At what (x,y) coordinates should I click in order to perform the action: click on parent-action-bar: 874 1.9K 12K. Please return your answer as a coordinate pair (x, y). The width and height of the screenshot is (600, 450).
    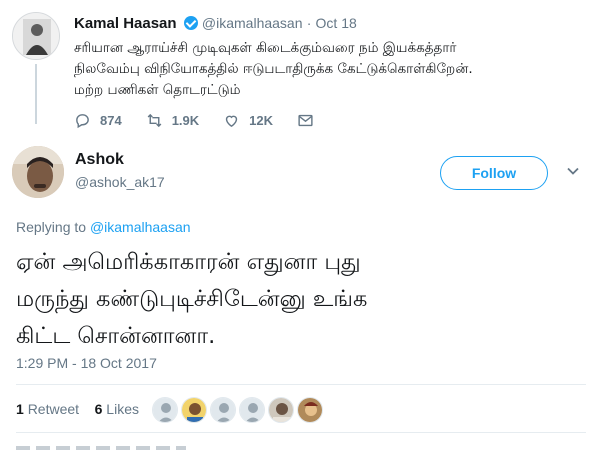
    Looking at the image, I should click on (210, 120).